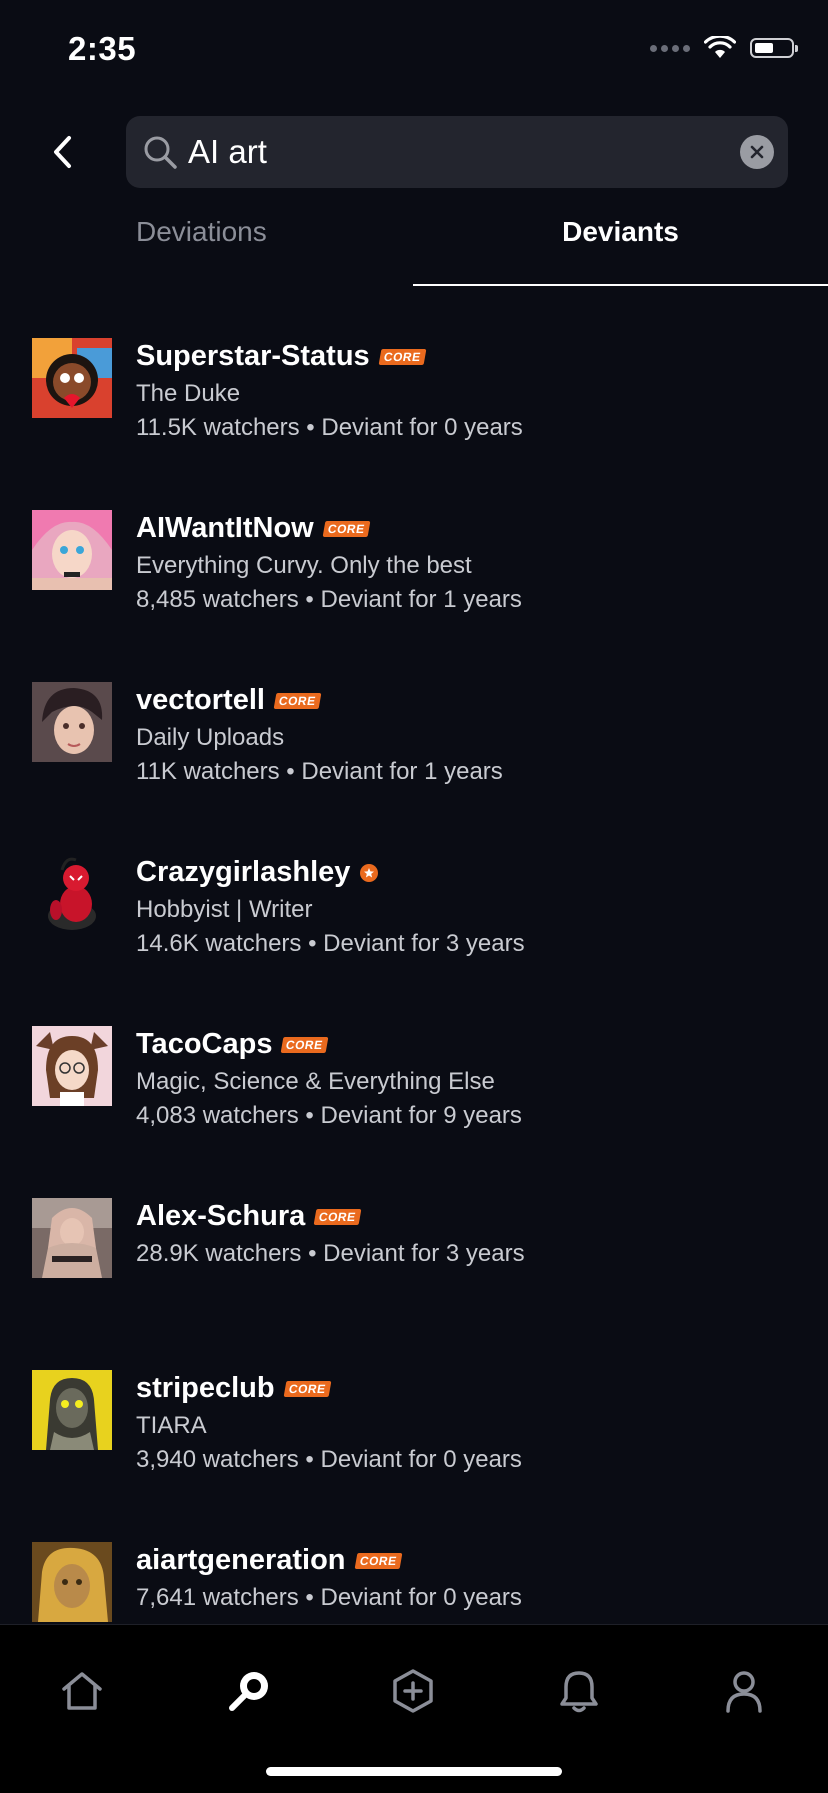 The image size is (828, 1793). What do you see at coordinates (200, 700) in the screenshot?
I see `username: vectortell` at bounding box center [200, 700].